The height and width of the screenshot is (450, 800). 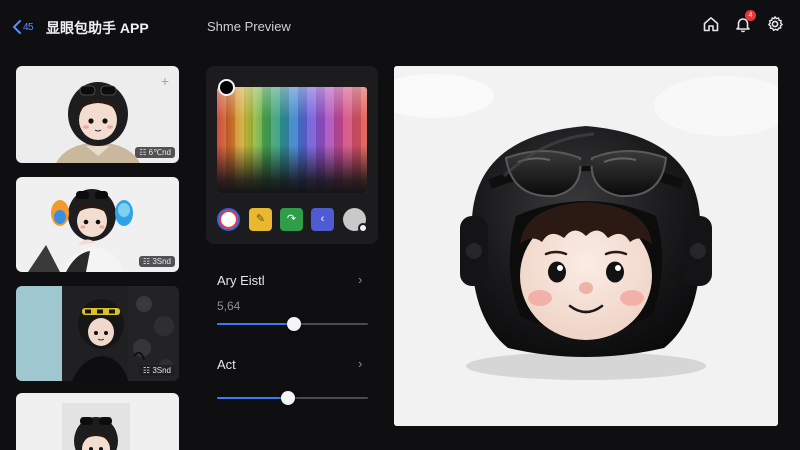 I want to click on back-count: 45, so click(x=28, y=27).